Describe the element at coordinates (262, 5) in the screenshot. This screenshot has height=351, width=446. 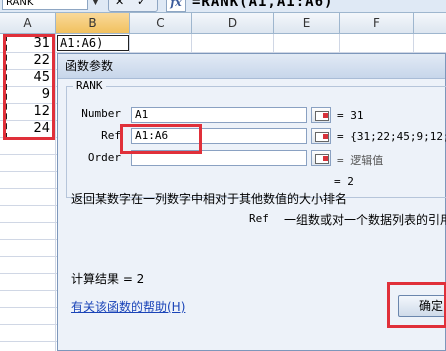
I see `formula-input: =RANK(A1,A1:A6)` at that location.